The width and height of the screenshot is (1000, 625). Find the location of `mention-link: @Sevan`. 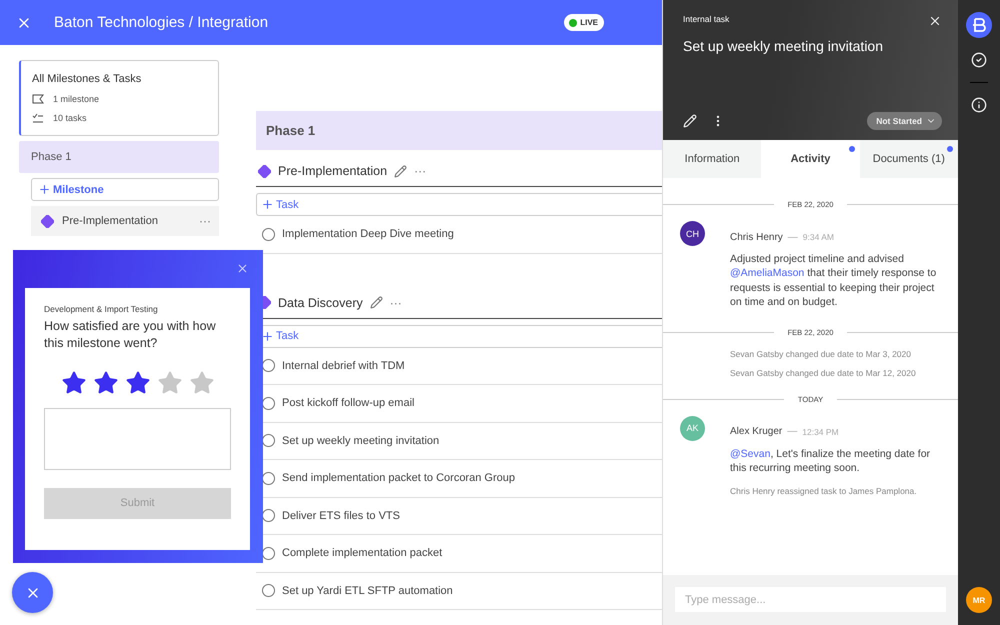

mention-link: @Sevan is located at coordinates (750, 454).